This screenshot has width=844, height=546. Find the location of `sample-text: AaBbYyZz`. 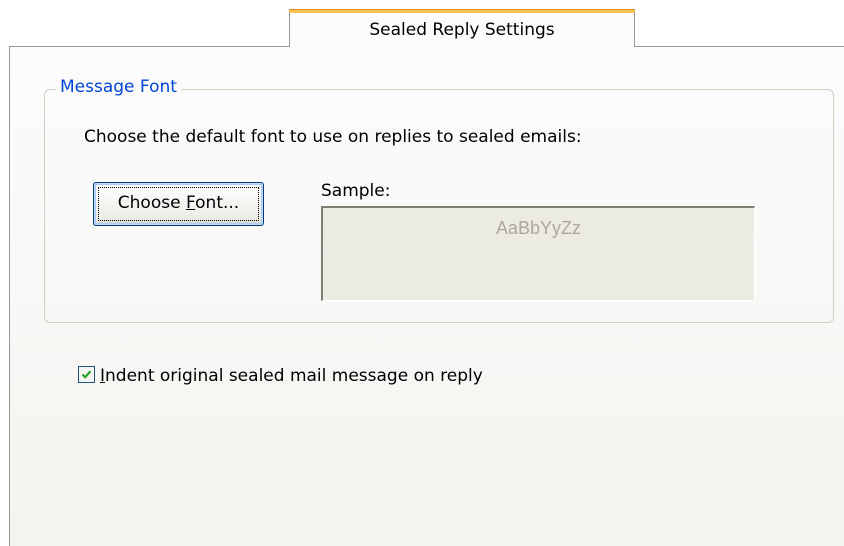

sample-text: AaBbYyZz is located at coordinates (538, 228).